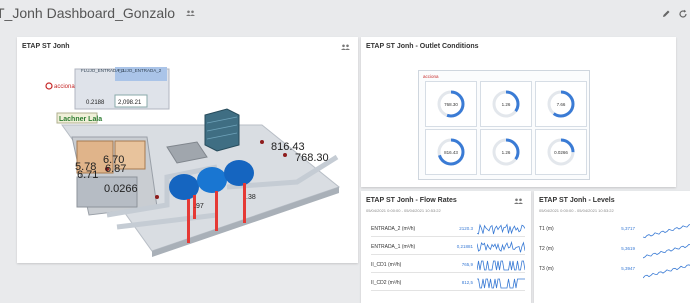 Image resolution: width=690 pixels, height=303 pixels. Describe the element at coordinates (80, 119) in the screenshot. I see `site-sign-text: Lachner Lala` at that location.